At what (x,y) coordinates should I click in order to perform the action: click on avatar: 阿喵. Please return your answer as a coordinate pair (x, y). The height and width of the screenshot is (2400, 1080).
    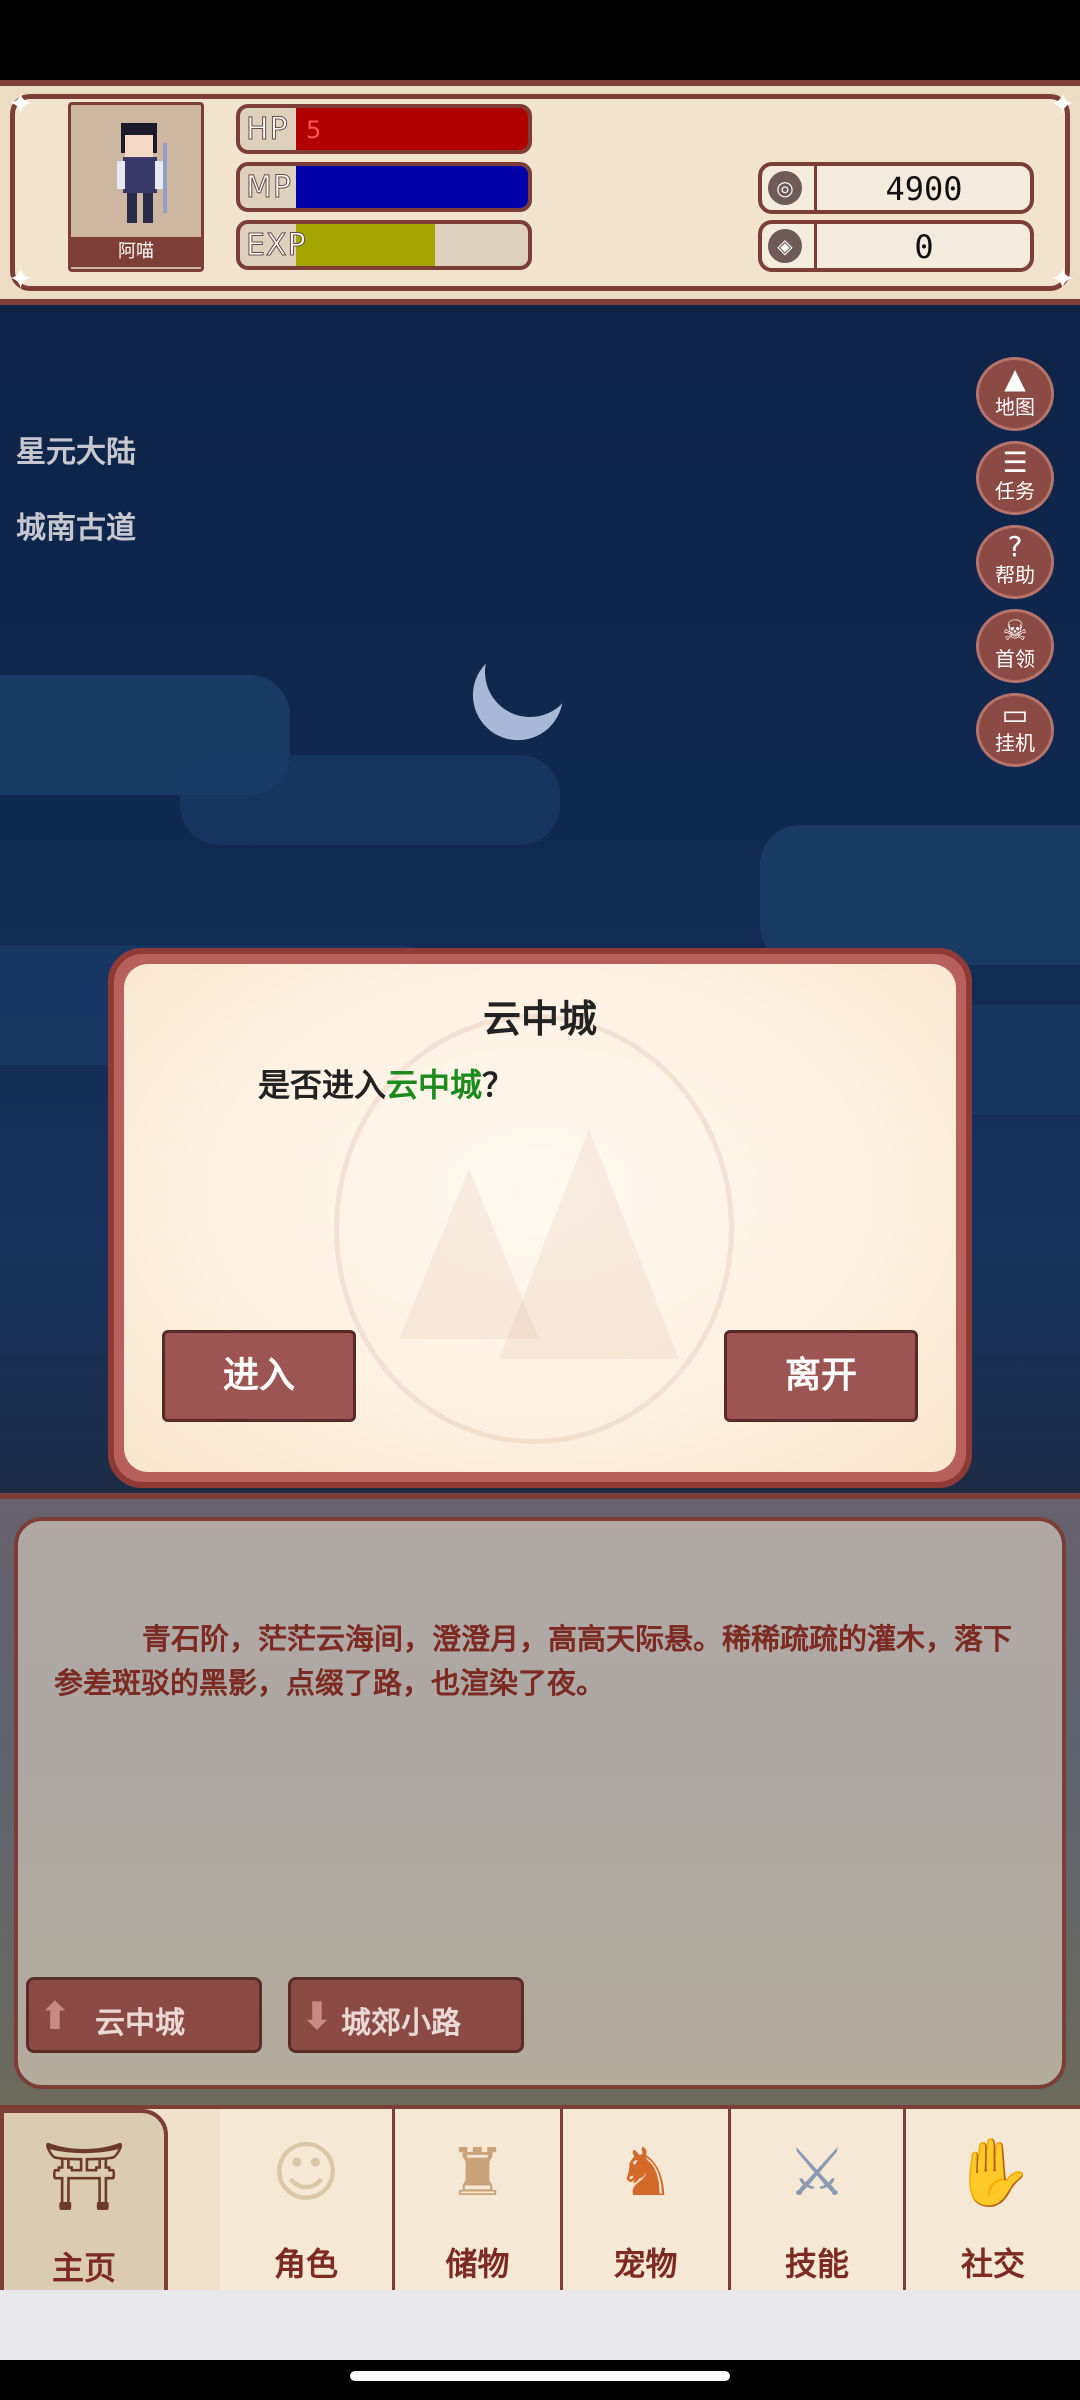
    Looking at the image, I should click on (136, 187).